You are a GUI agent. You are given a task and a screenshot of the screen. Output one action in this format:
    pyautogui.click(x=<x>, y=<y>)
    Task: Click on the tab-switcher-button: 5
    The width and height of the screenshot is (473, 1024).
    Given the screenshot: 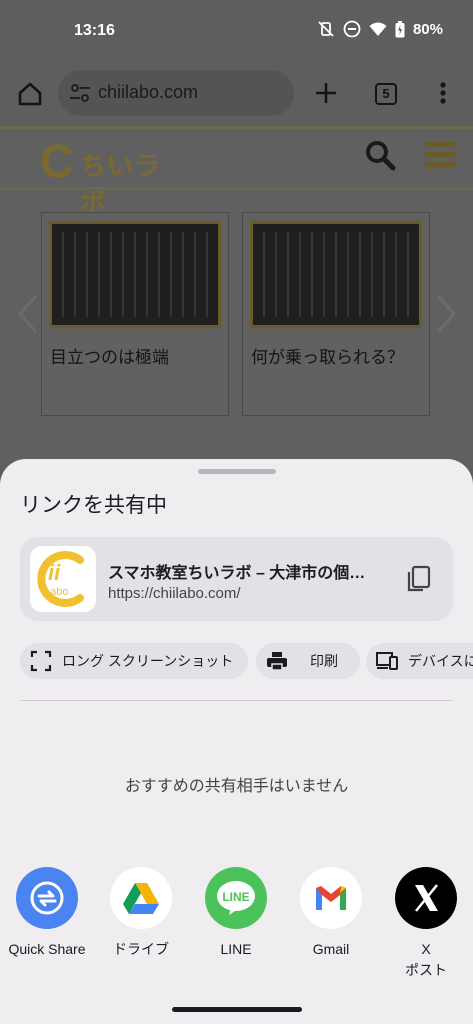 What is the action you would take?
    pyautogui.click(x=386, y=94)
    